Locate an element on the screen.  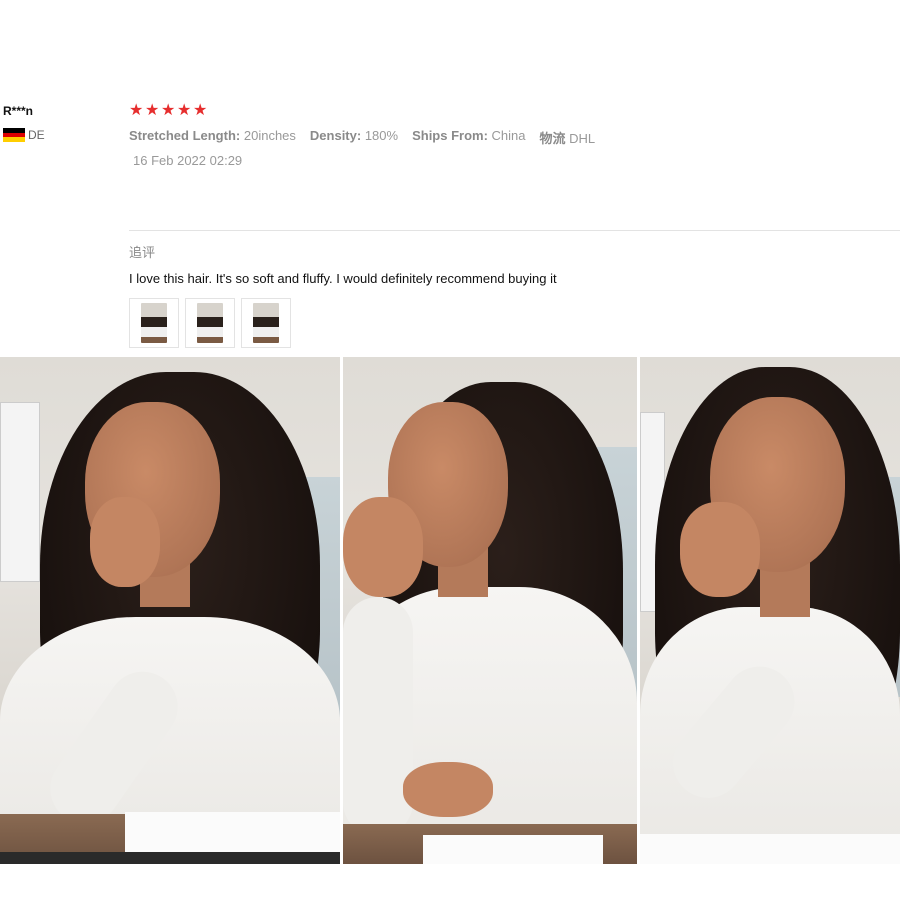
followup-label: 追评 is located at coordinates (142, 252).